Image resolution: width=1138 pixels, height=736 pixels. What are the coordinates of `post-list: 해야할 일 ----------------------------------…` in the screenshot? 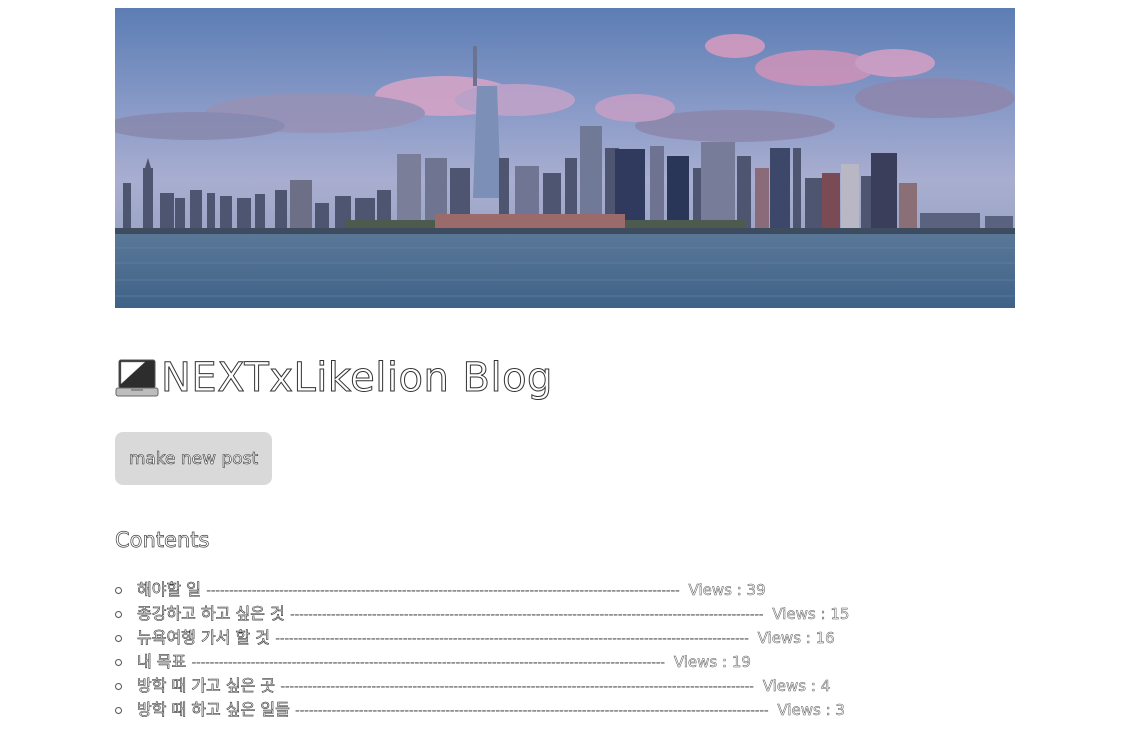 It's located at (482, 650).